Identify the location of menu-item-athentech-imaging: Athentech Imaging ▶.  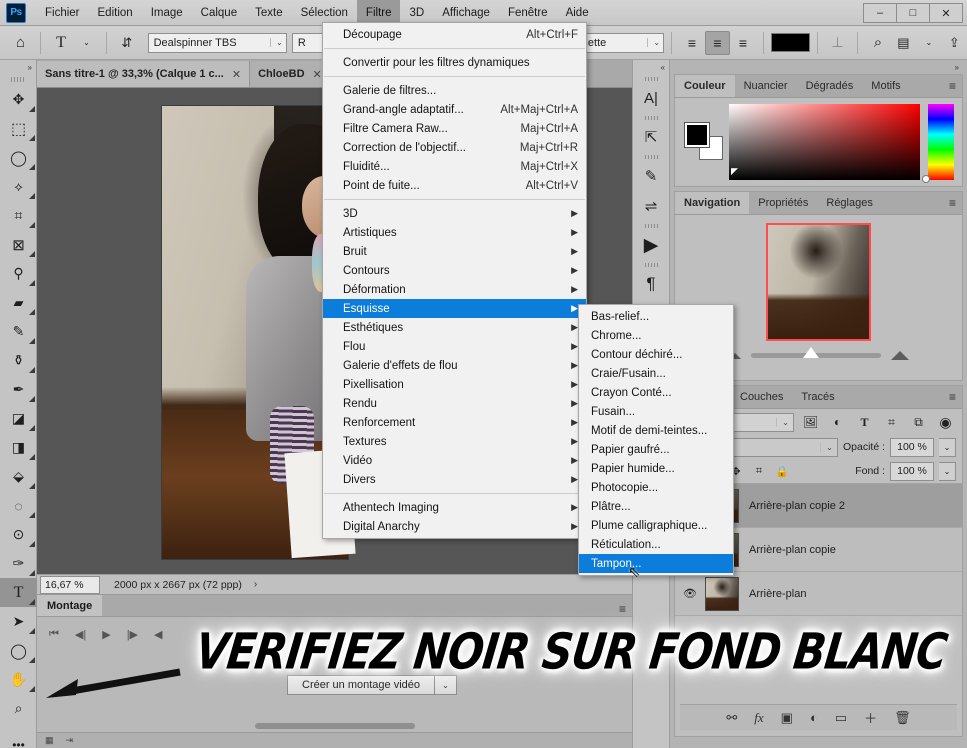
(454, 507).